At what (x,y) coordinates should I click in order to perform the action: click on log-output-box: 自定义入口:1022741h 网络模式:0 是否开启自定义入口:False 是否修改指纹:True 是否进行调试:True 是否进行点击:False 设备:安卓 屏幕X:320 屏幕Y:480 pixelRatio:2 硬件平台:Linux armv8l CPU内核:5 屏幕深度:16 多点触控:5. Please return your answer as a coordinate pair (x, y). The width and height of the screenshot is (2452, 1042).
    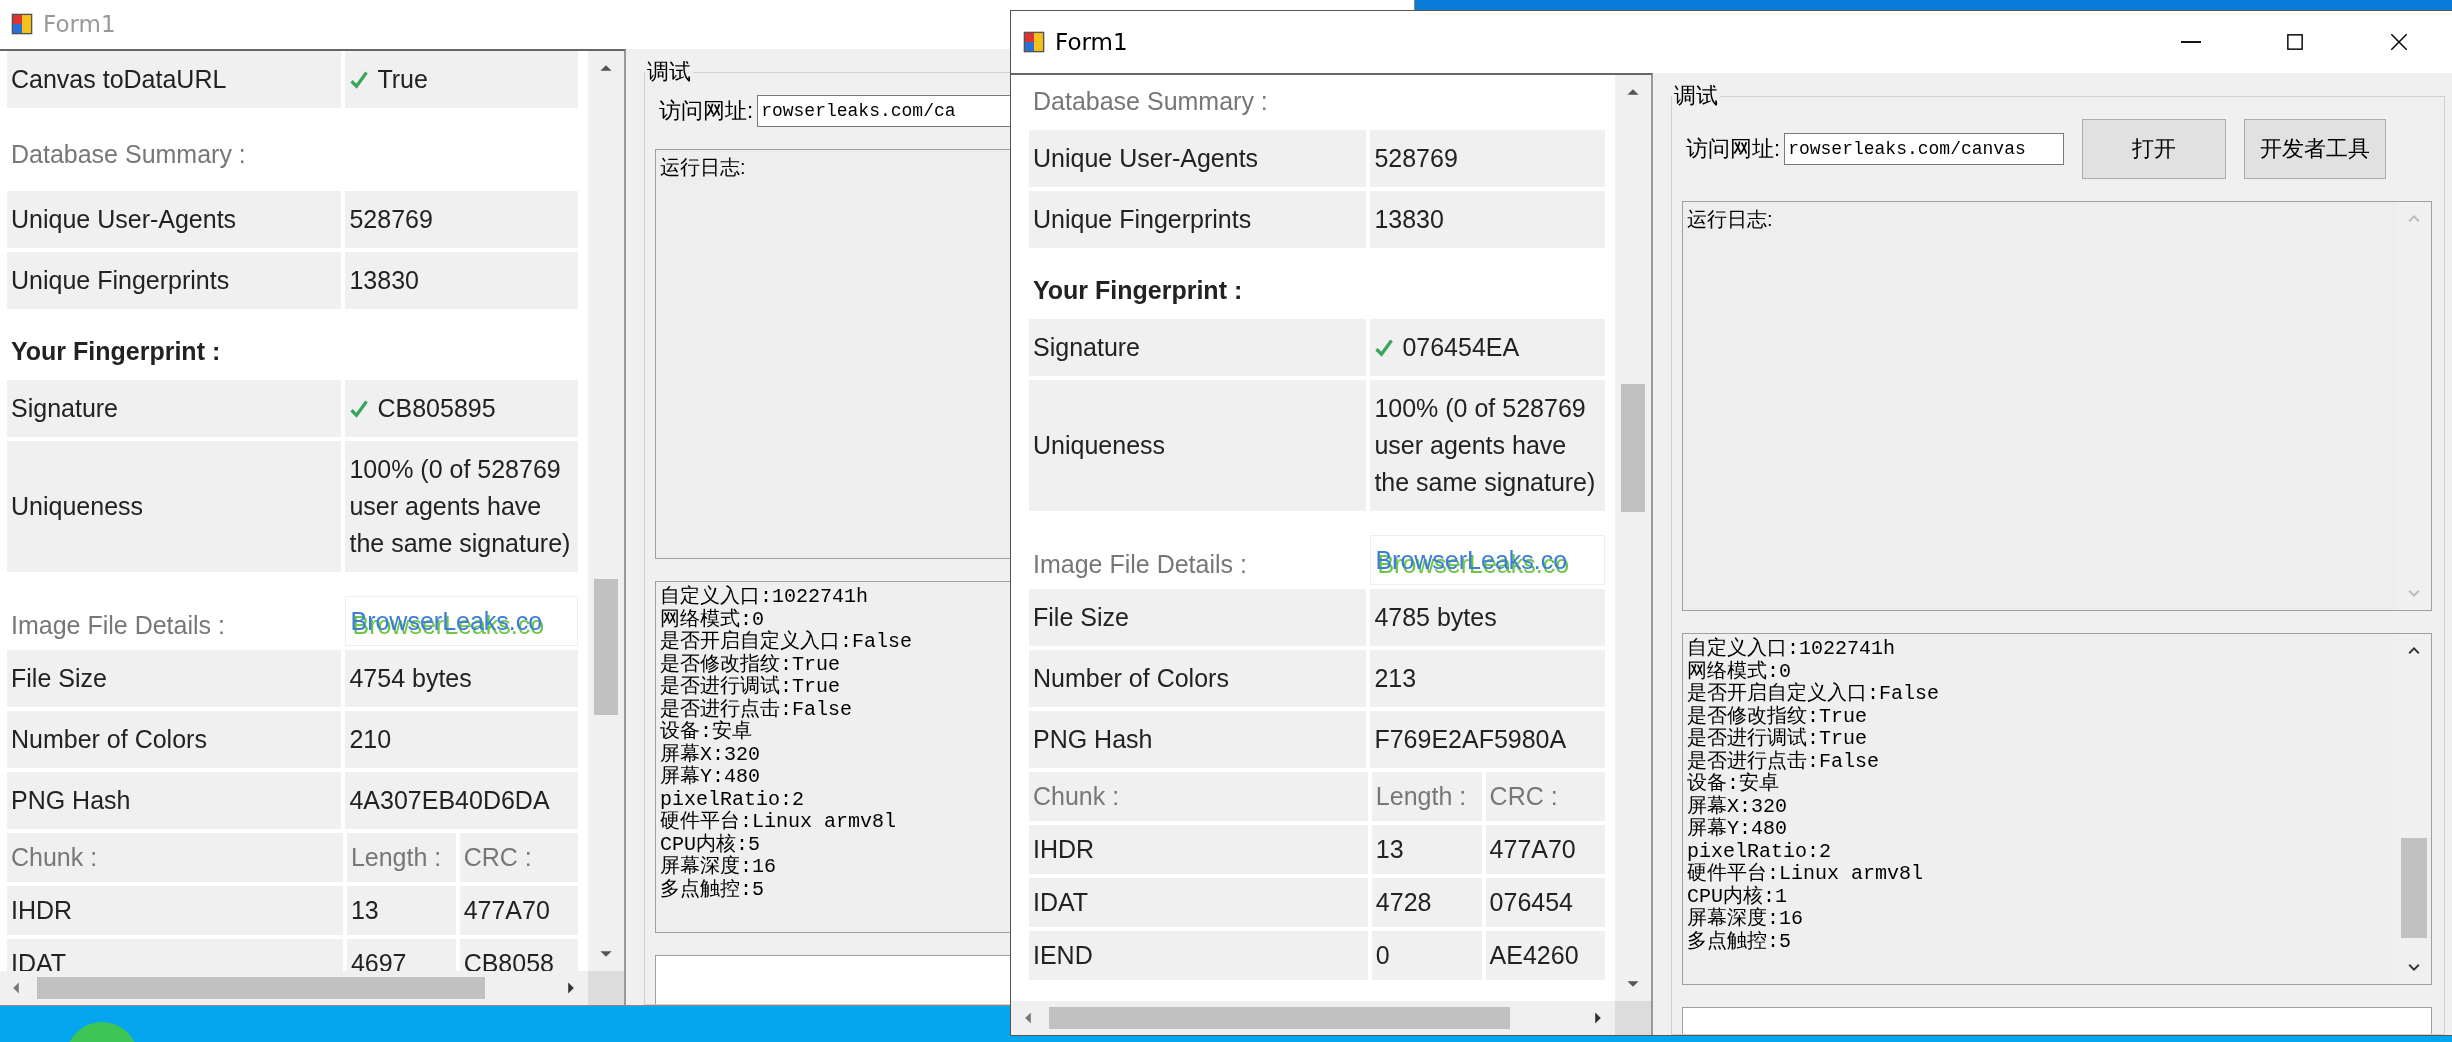
    Looking at the image, I should click on (833, 757).